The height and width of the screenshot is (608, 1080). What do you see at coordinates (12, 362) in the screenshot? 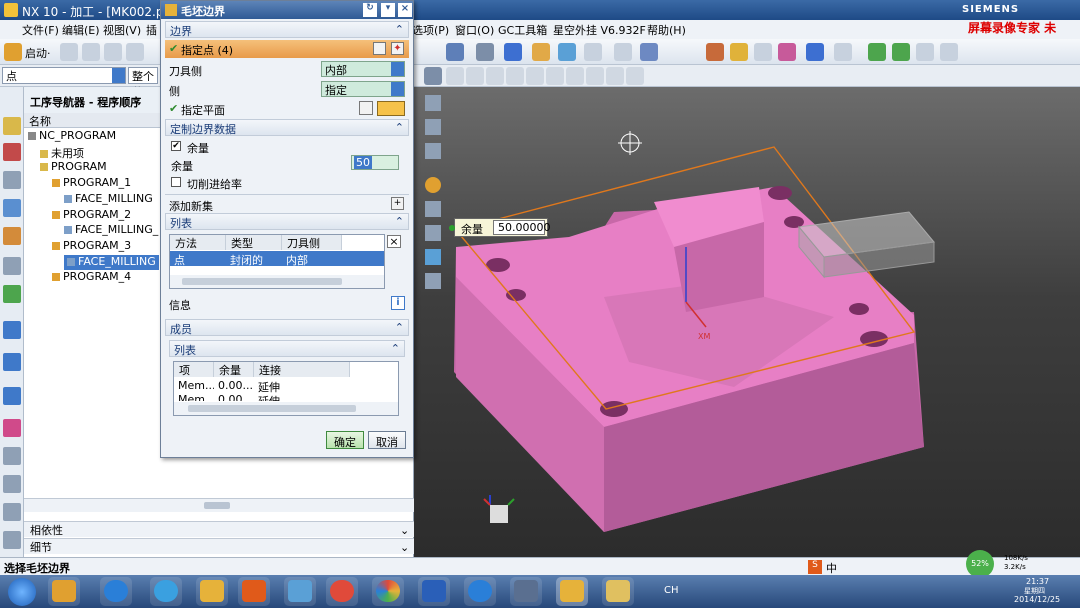
I see `history-icon` at bounding box center [12, 362].